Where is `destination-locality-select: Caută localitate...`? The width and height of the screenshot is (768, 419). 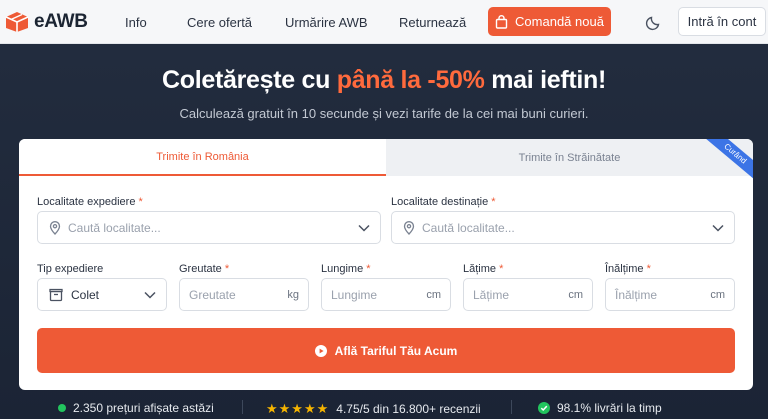 destination-locality-select: Caută localitate... is located at coordinates (563, 227).